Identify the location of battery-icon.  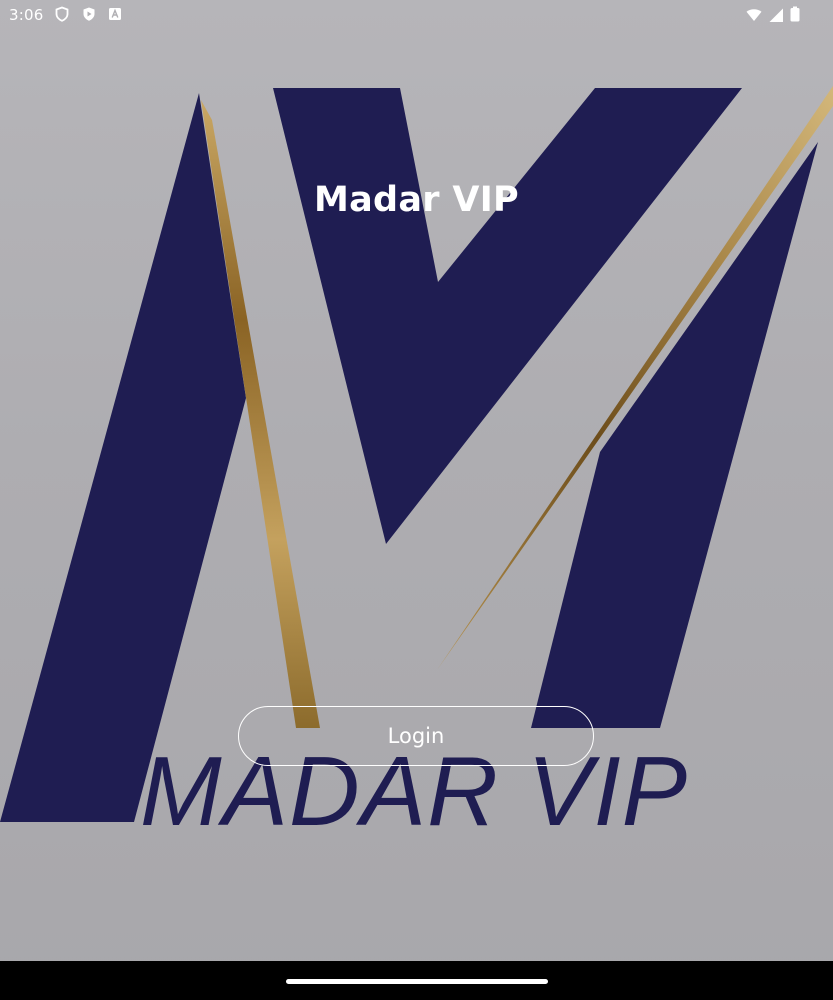
(795, 14).